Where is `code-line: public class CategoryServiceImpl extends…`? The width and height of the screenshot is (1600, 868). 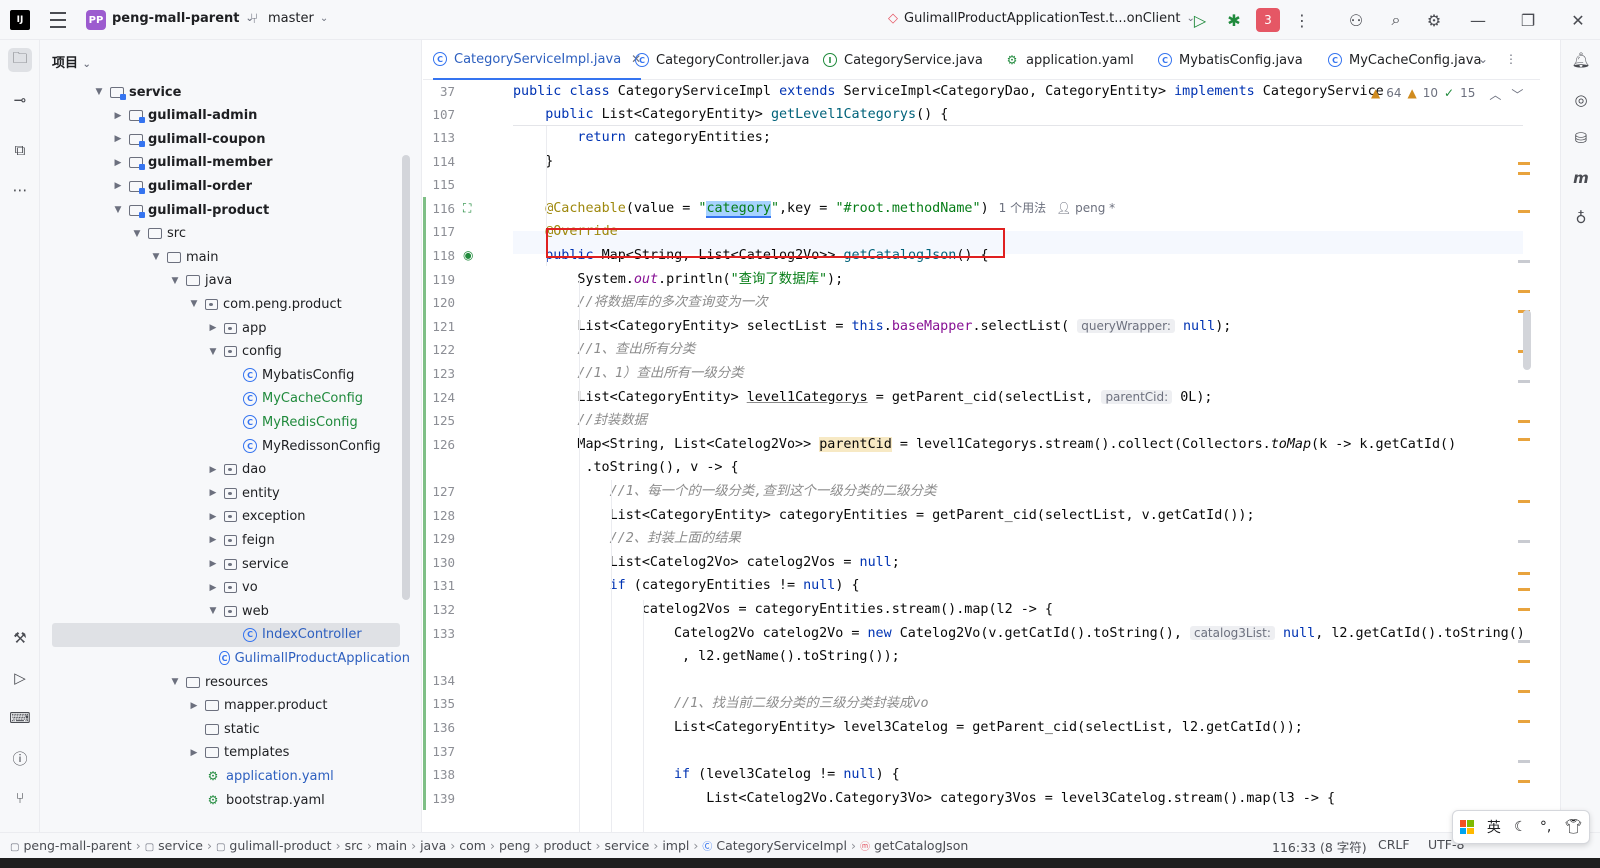 code-line: public class CategoryServiceImpl extends… is located at coordinates (948, 91).